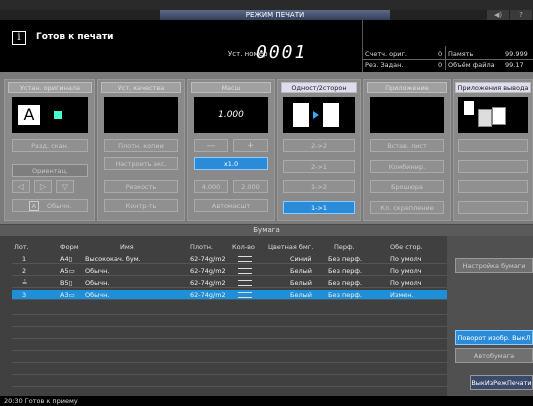  What do you see at coordinates (21, 186) in the screenshot?
I see `orient-left-icon: ◁` at bounding box center [21, 186].